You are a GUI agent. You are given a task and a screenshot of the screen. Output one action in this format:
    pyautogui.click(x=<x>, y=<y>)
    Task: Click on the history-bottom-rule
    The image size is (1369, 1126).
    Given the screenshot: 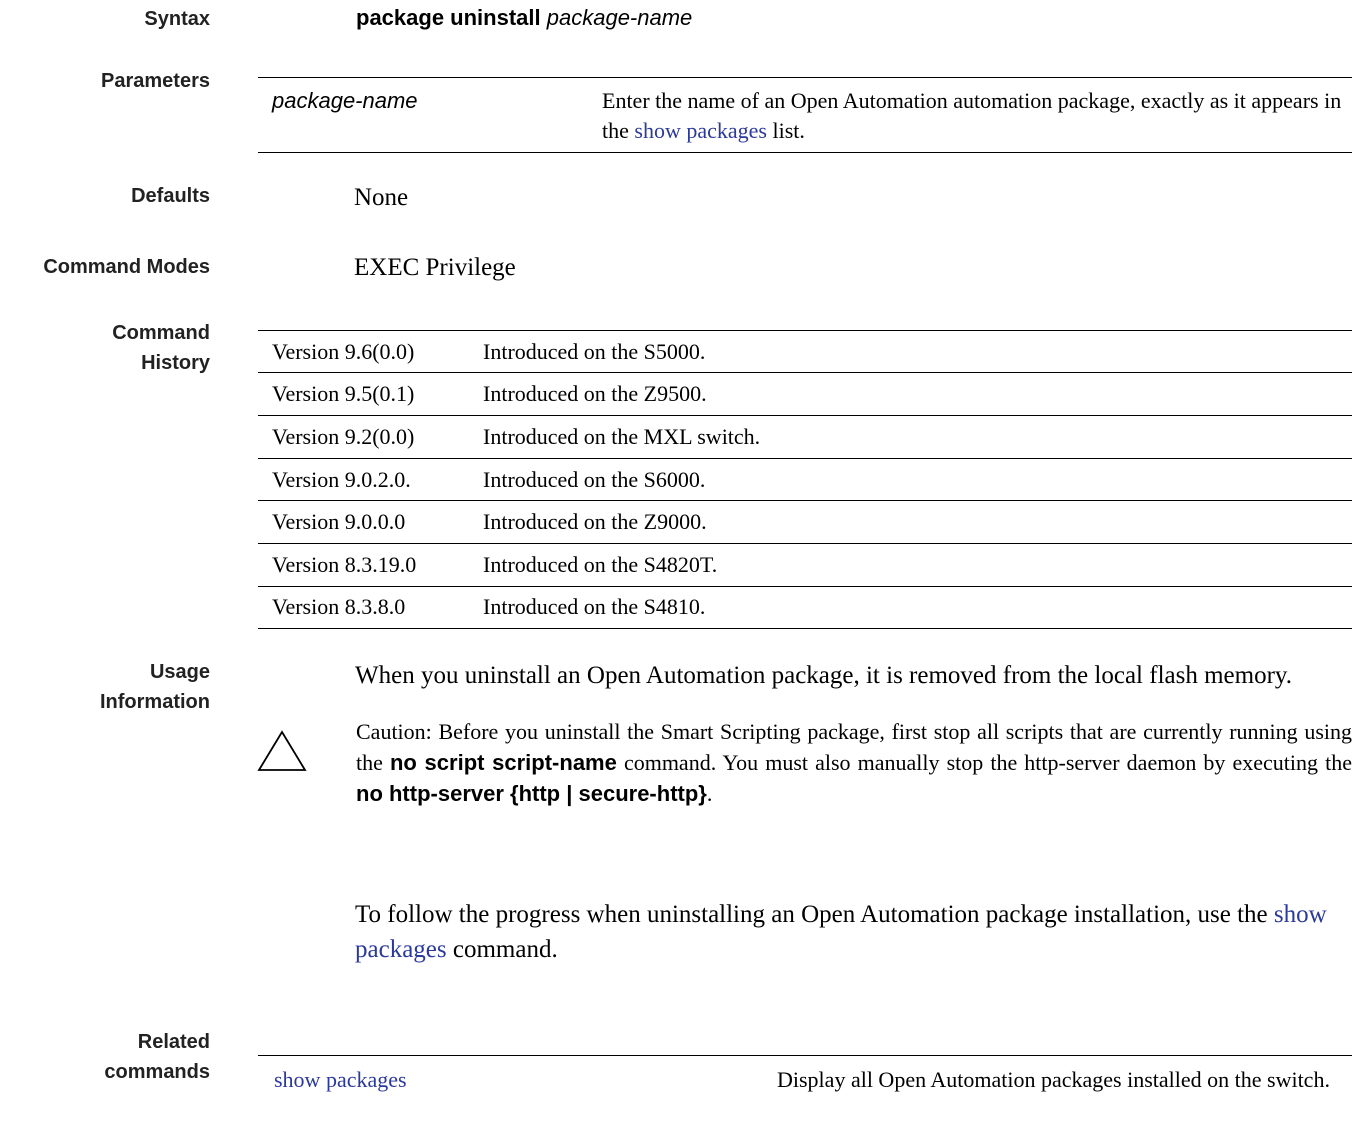 What is the action you would take?
    pyautogui.click(x=805, y=628)
    